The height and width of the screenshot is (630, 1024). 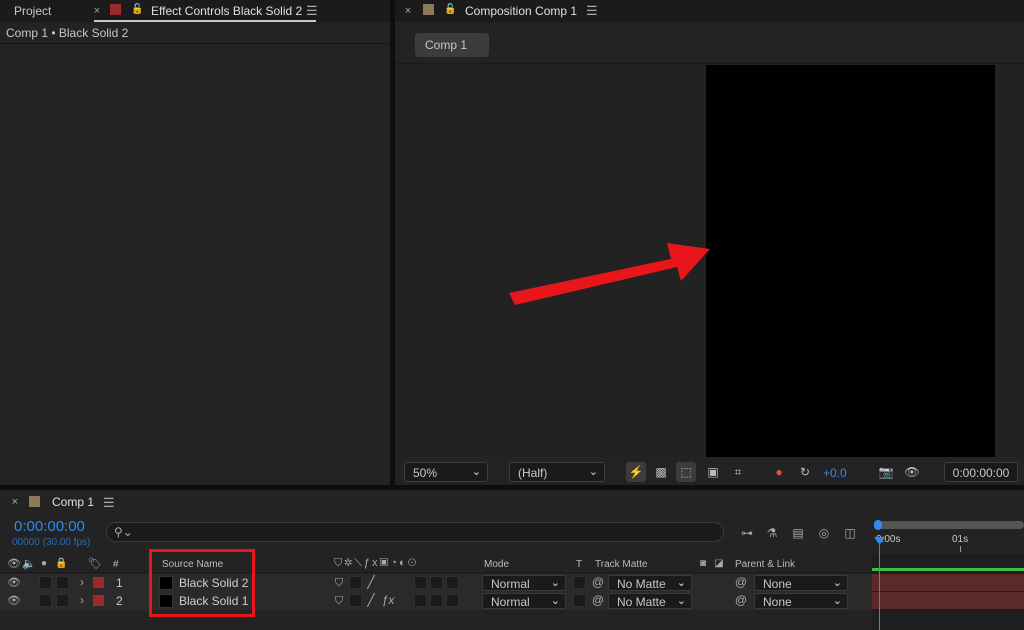 What do you see at coordinates (621, 564) in the screenshot?
I see `column-track-matte: Track Matte` at bounding box center [621, 564].